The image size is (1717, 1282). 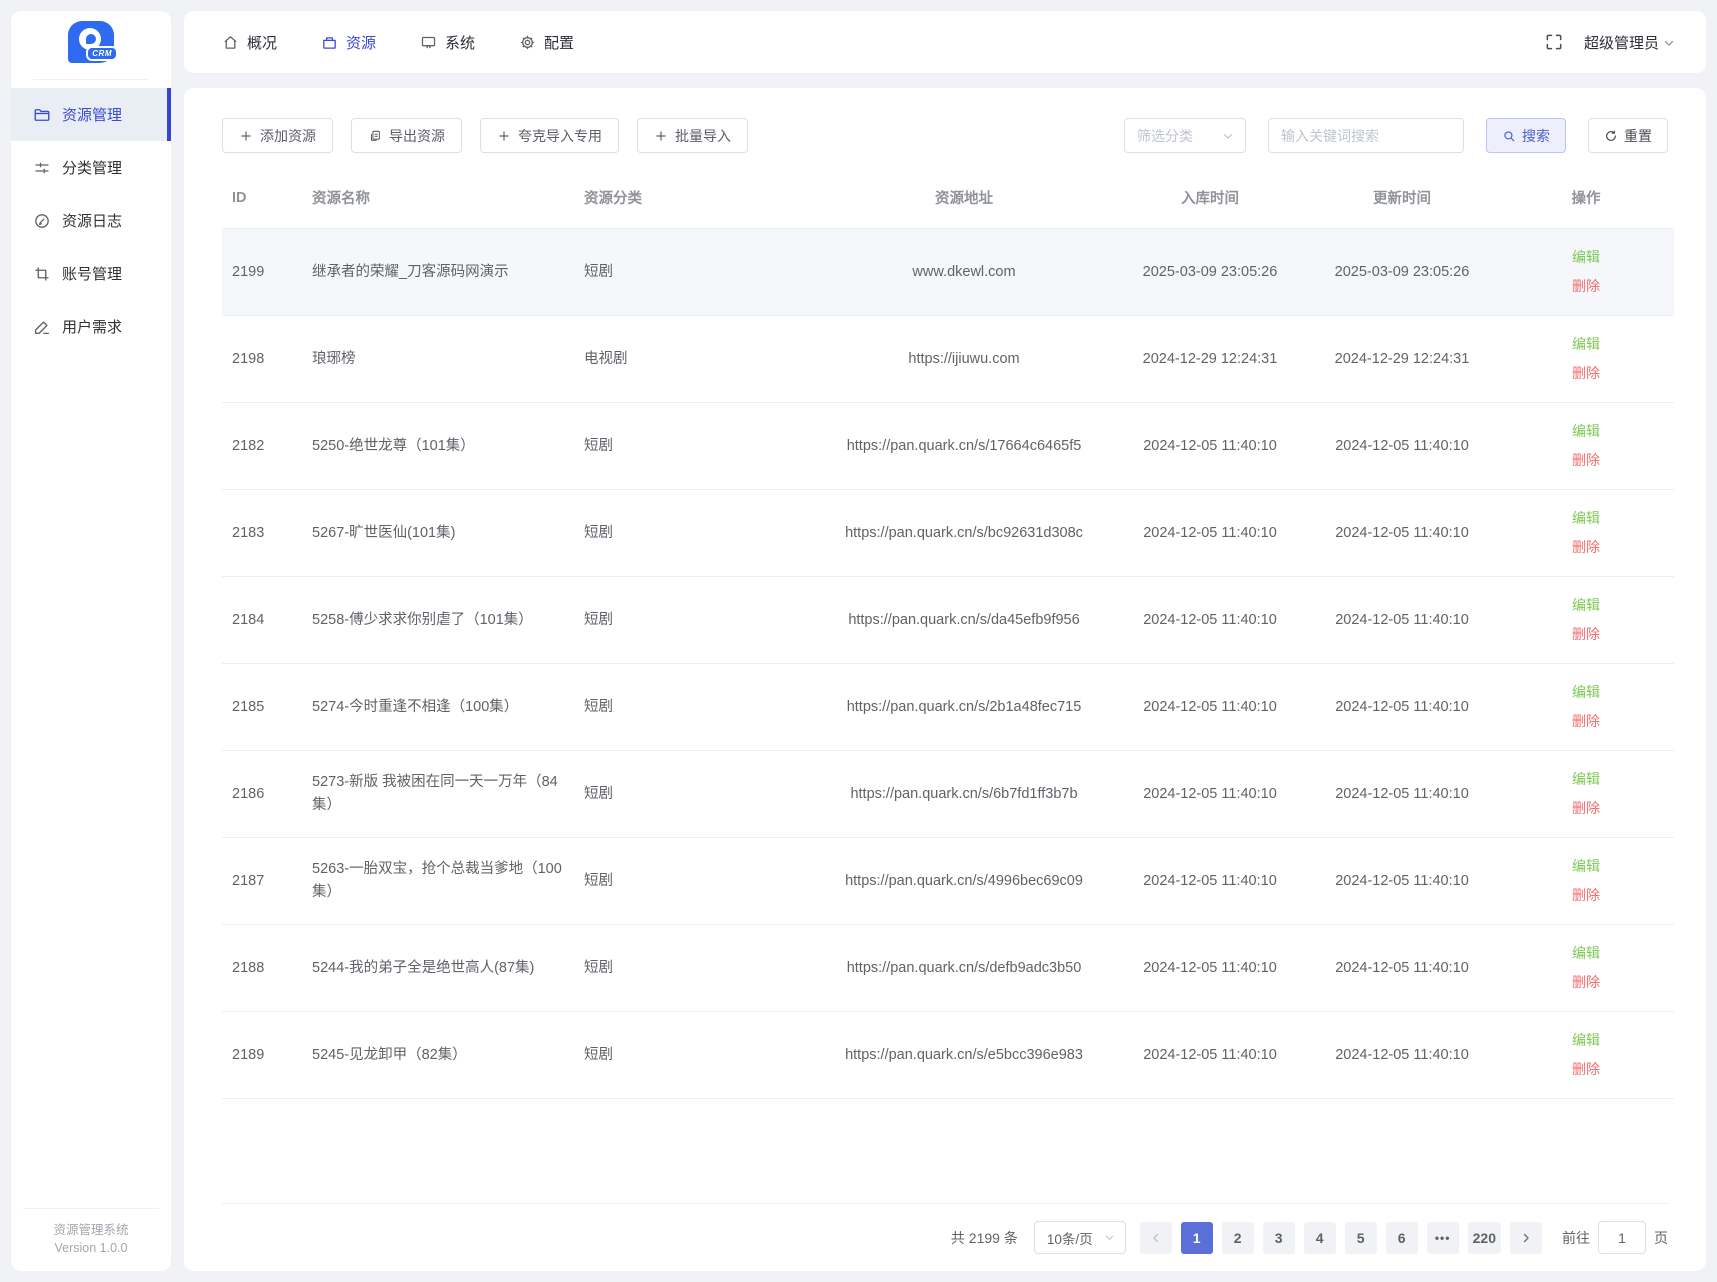 What do you see at coordinates (42, 115) in the screenshot?
I see `folder-icon` at bounding box center [42, 115].